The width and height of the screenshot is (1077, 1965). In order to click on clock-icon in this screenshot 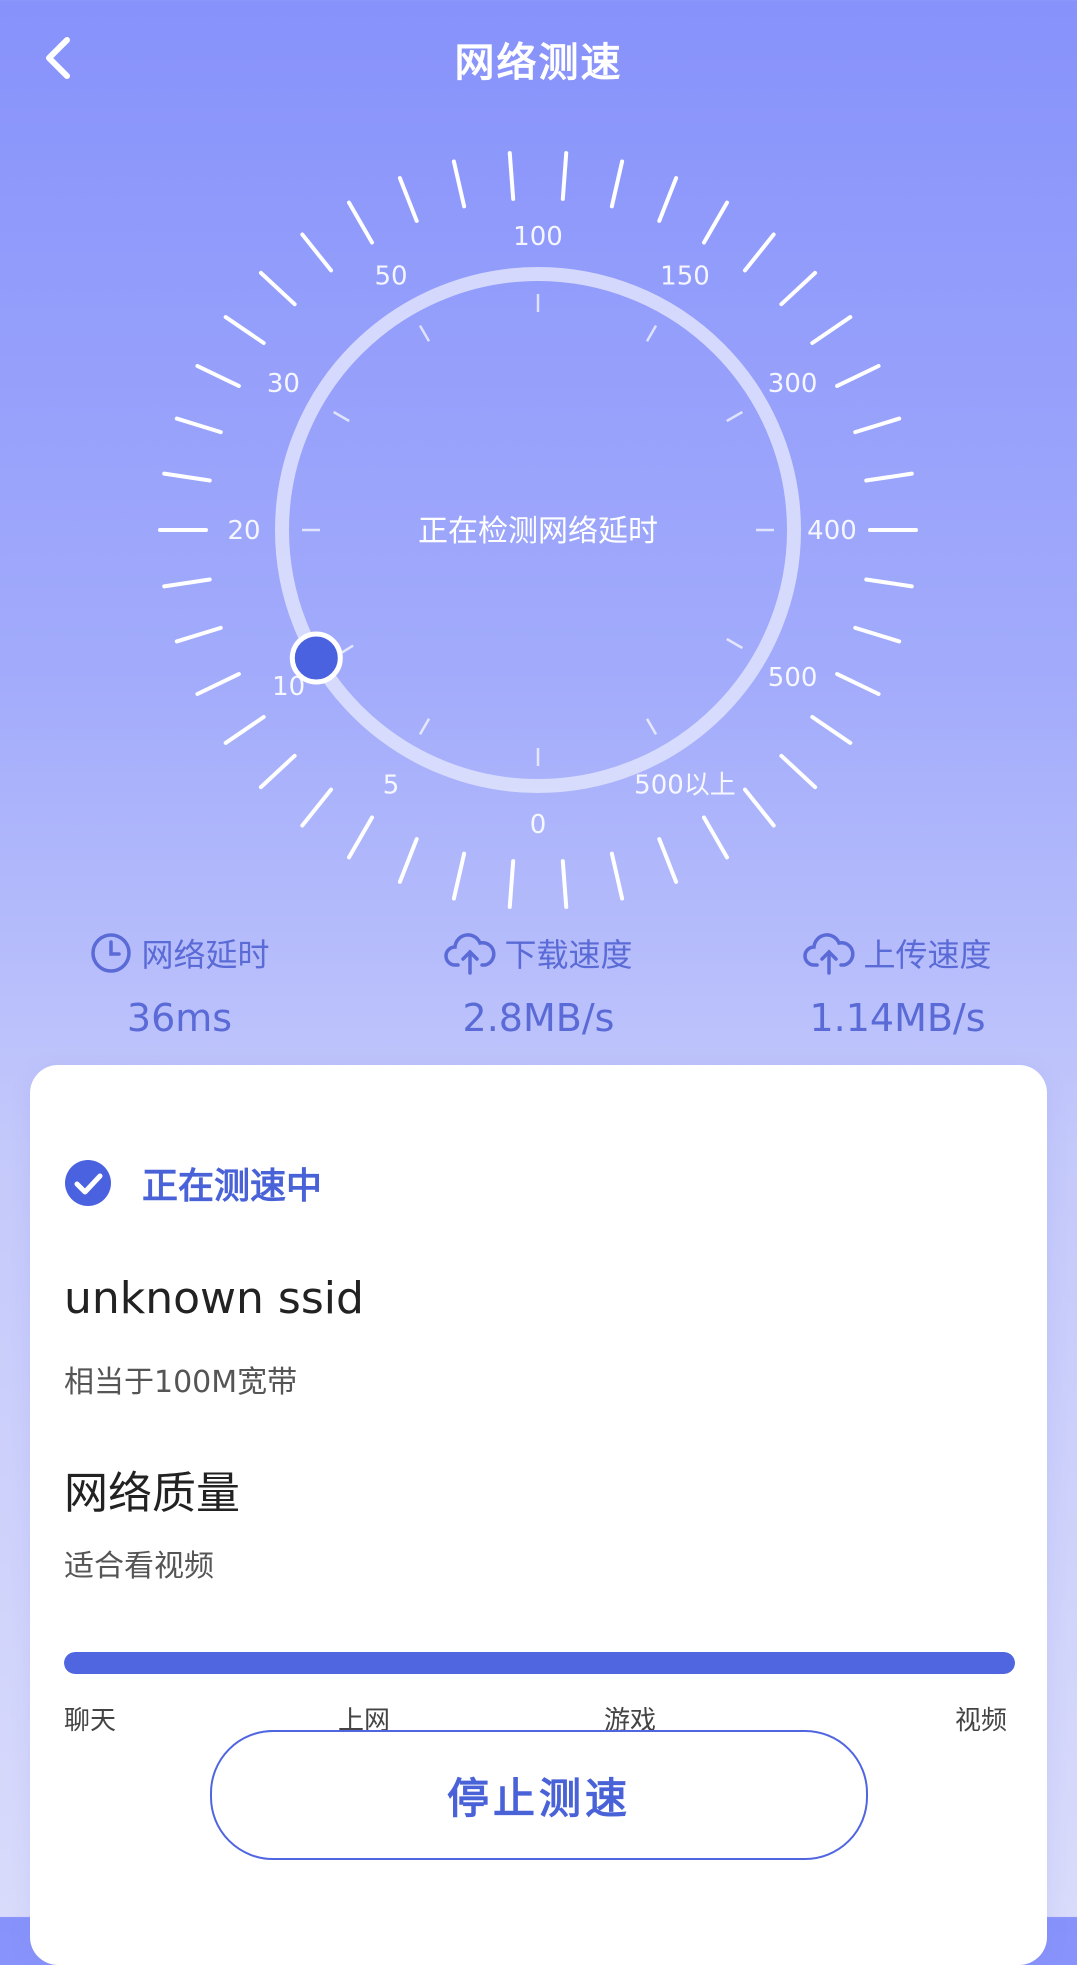, I will do `click(111, 953)`.